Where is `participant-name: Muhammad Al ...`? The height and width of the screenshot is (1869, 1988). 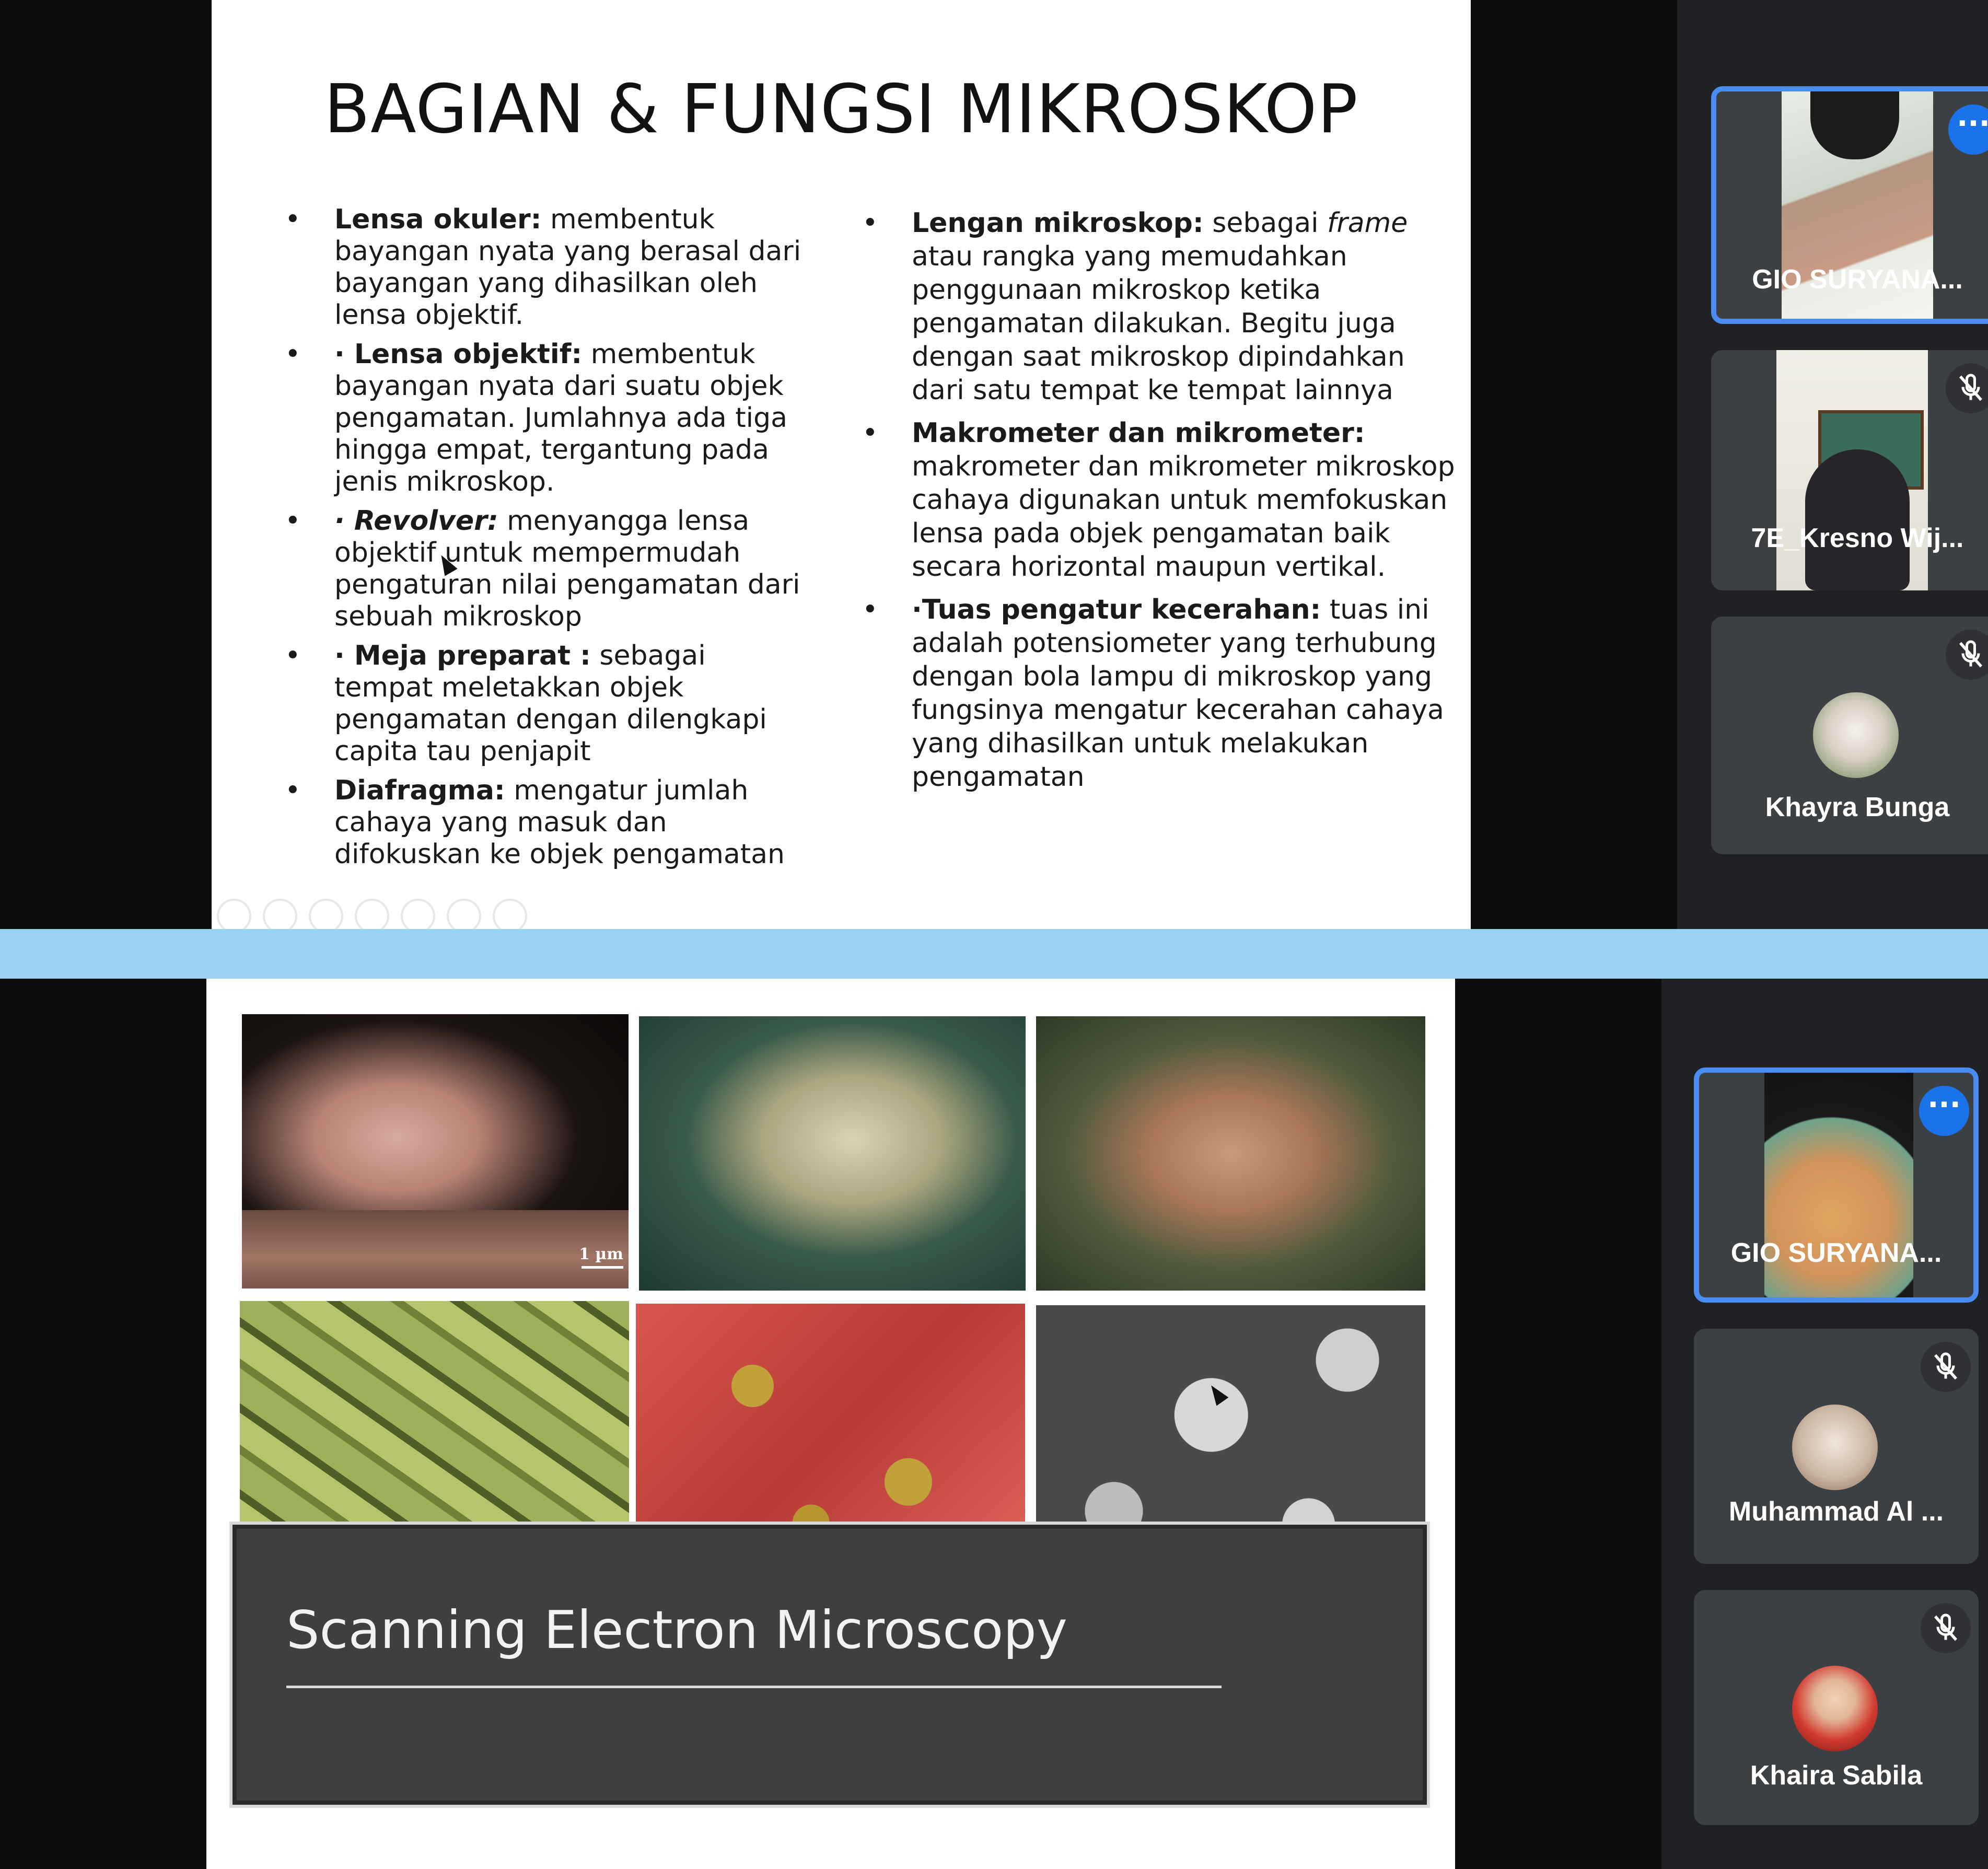 participant-name: Muhammad Al ... is located at coordinates (1836, 1511).